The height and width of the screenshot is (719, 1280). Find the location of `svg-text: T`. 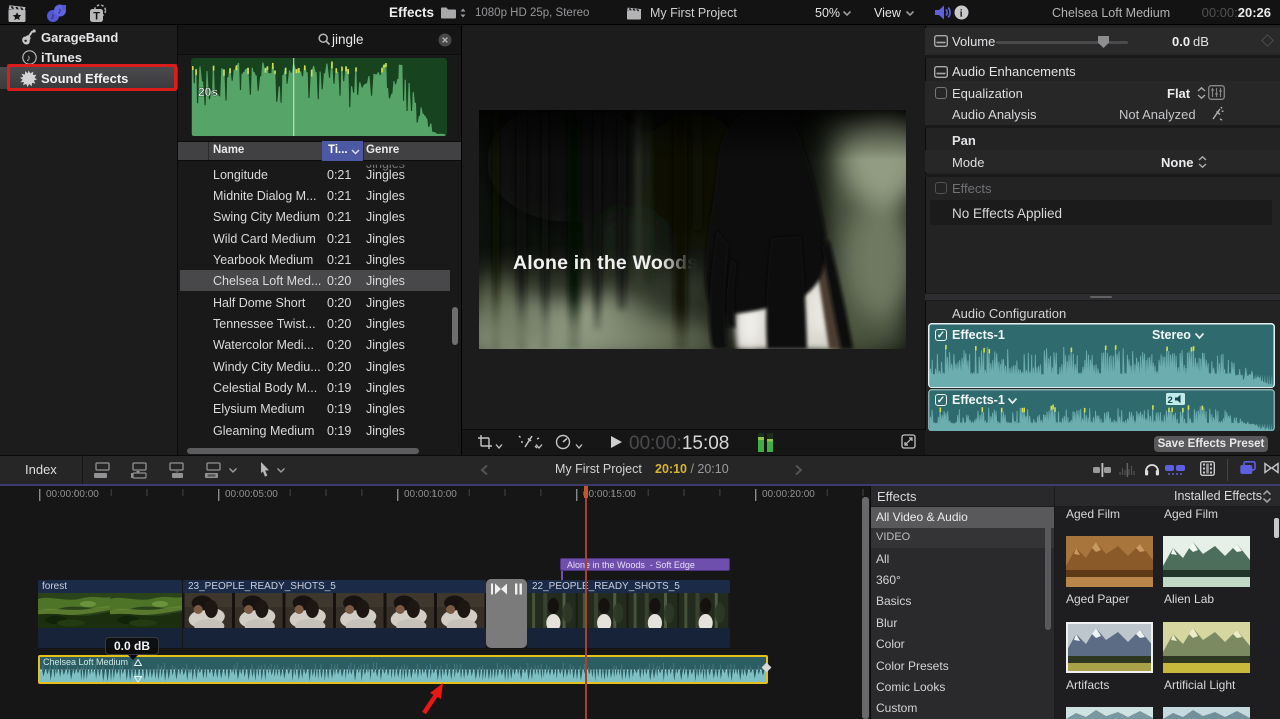

svg-text: T is located at coordinates (96, 16).